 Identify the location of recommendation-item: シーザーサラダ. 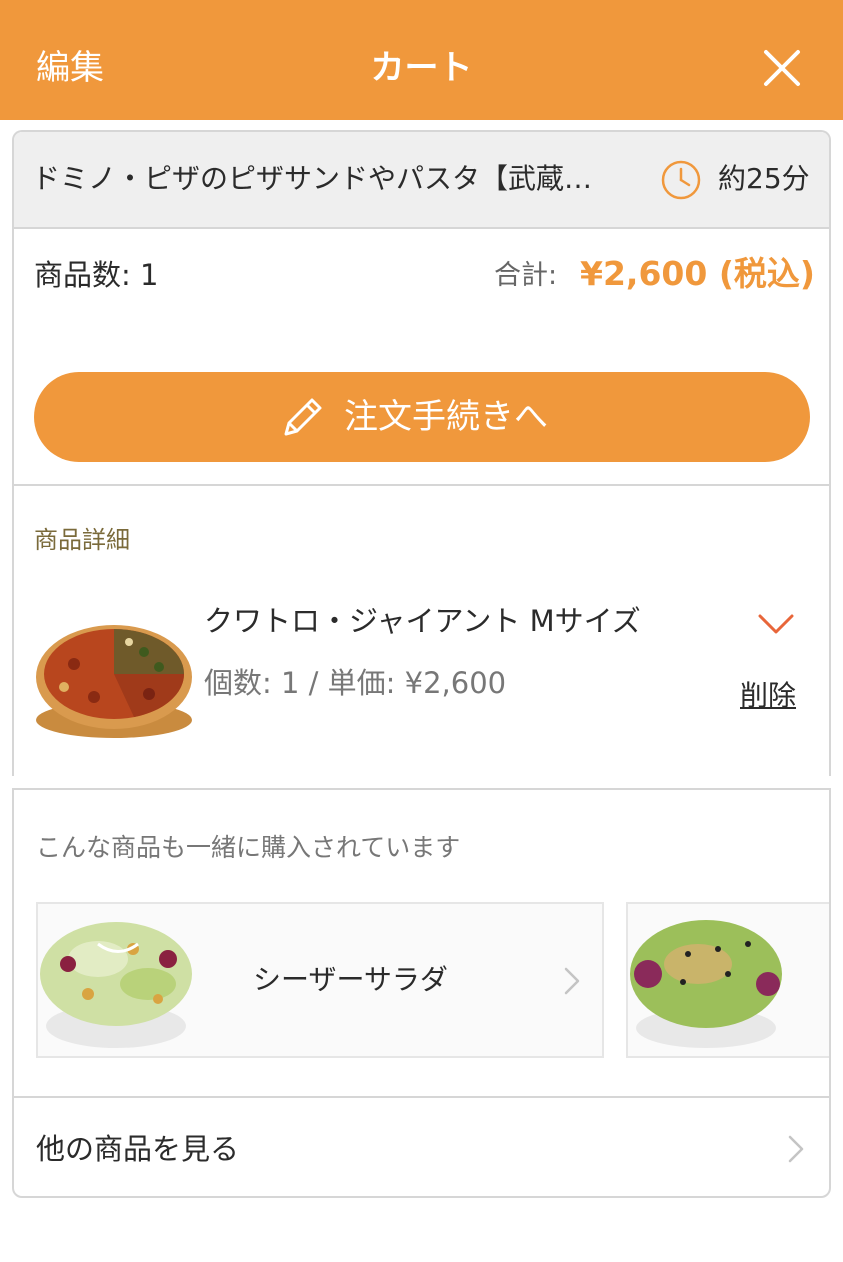
(320, 980).